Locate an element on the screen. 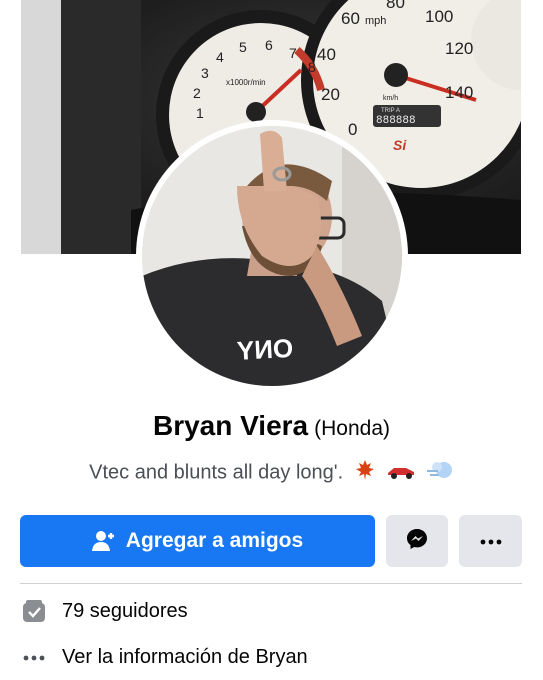  more-options-button is located at coordinates (490, 541).